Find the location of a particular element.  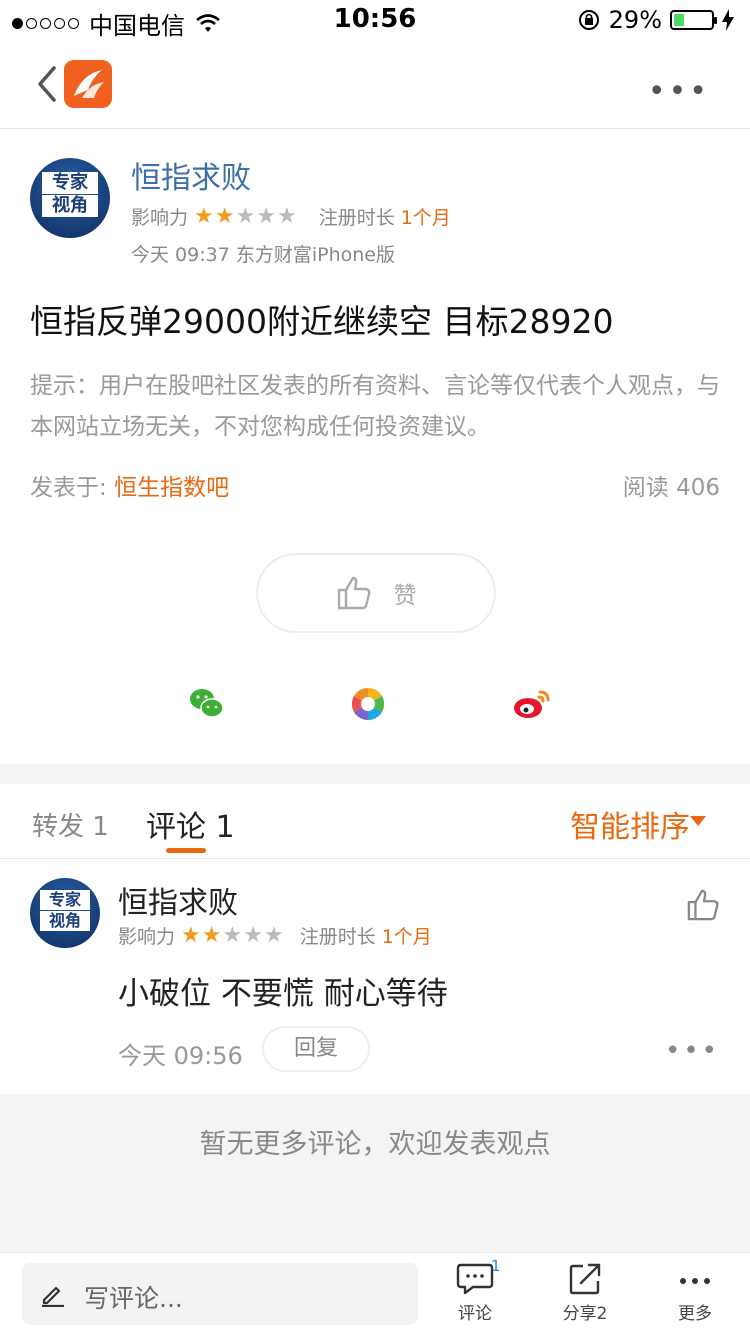

wechat-icon is located at coordinates (206, 704).